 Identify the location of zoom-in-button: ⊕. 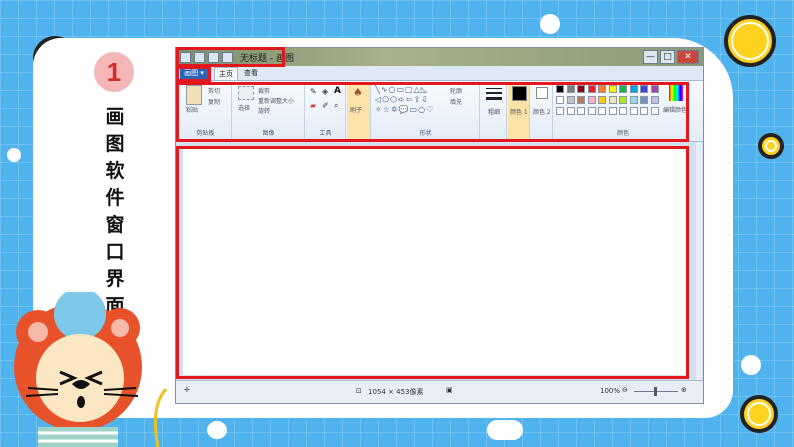
(684, 390).